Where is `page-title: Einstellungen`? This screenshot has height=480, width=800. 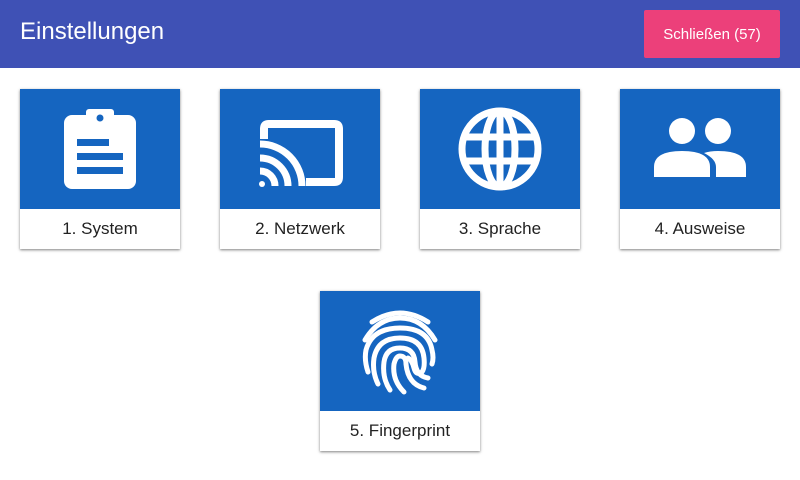 page-title: Einstellungen is located at coordinates (92, 31).